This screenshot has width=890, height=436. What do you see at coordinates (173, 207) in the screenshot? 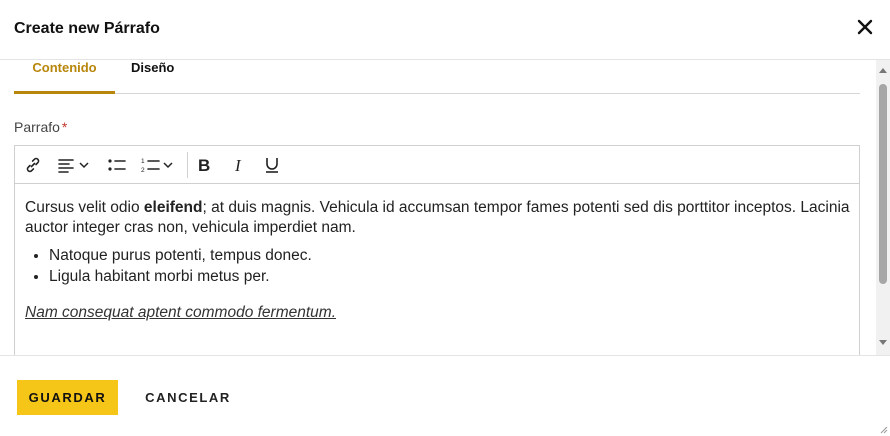
I see `bold-text: eleifend` at bounding box center [173, 207].